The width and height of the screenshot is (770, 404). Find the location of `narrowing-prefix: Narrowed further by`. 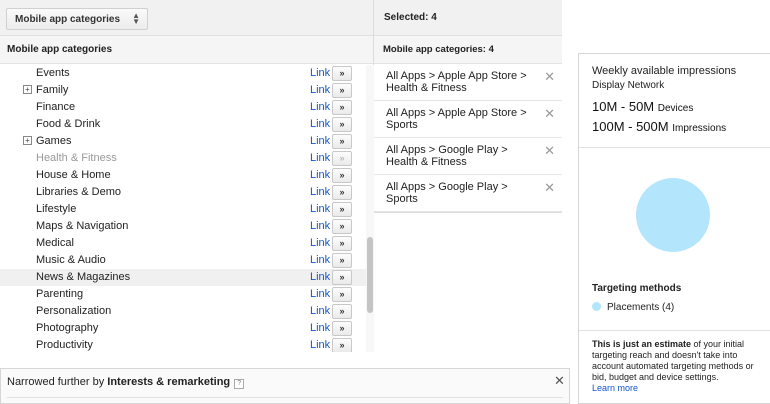

narrowing-prefix: Narrowed further by is located at coordinates (57, 382).